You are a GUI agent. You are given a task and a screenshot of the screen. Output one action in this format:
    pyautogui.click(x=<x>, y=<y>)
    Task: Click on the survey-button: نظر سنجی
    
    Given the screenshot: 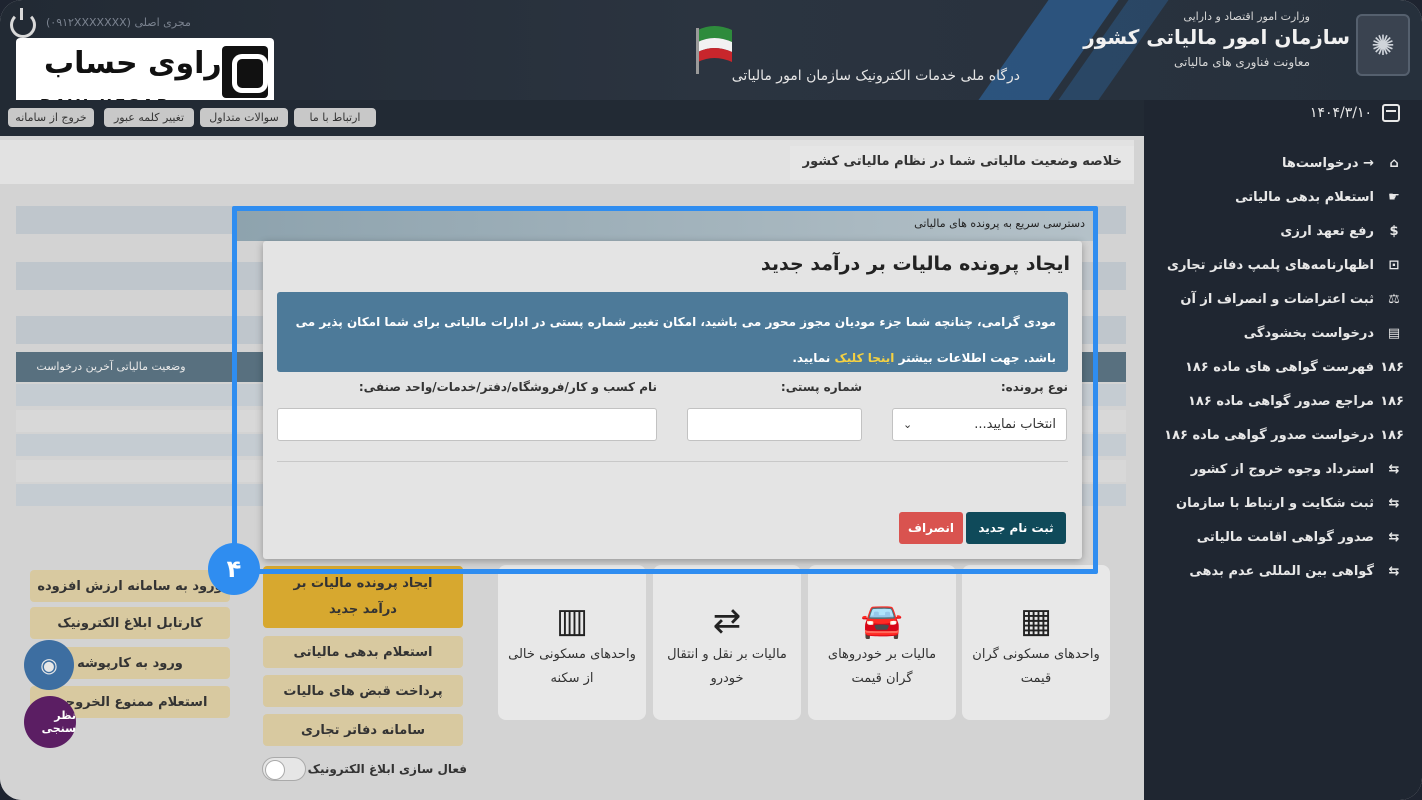 What is the action you would take?
    pyautogui.click(x=50, y=722)
    